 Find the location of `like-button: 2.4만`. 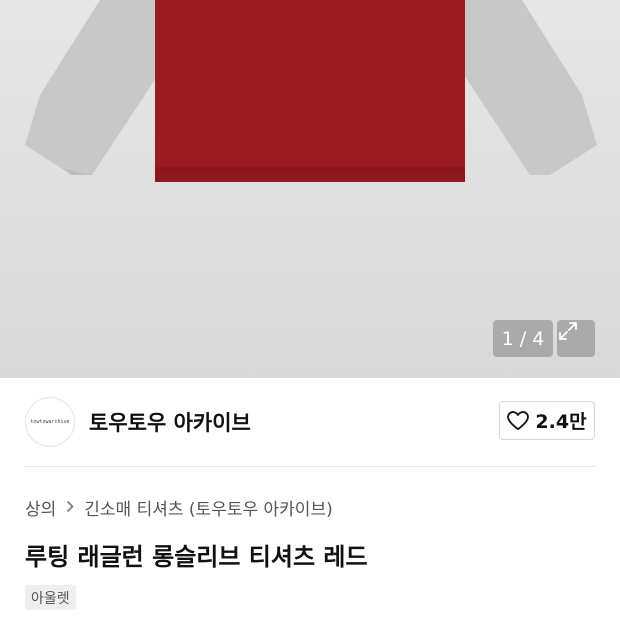

like-button: 2.4만 is located at coordinates (547, 420).